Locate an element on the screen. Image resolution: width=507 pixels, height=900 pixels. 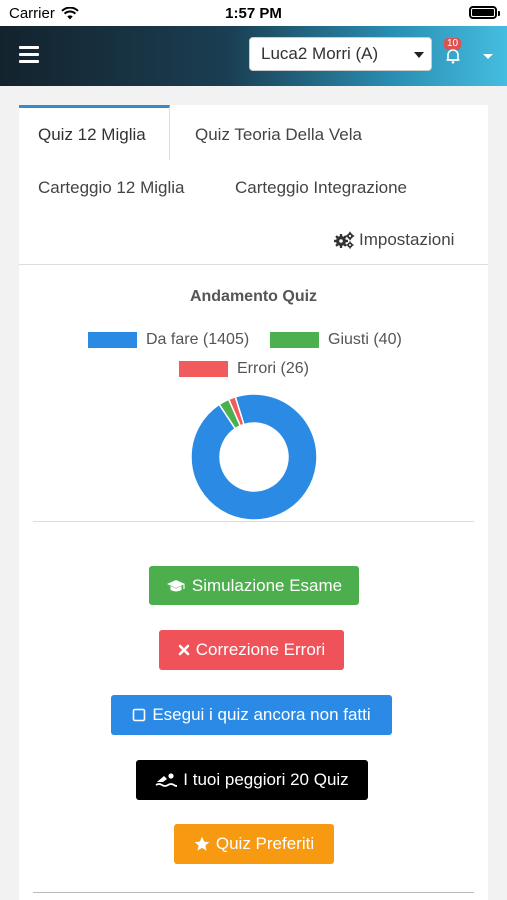
tab-carteggio-12-miglia: Carteggio 12 Miglia is located at coordinates (111, 188).